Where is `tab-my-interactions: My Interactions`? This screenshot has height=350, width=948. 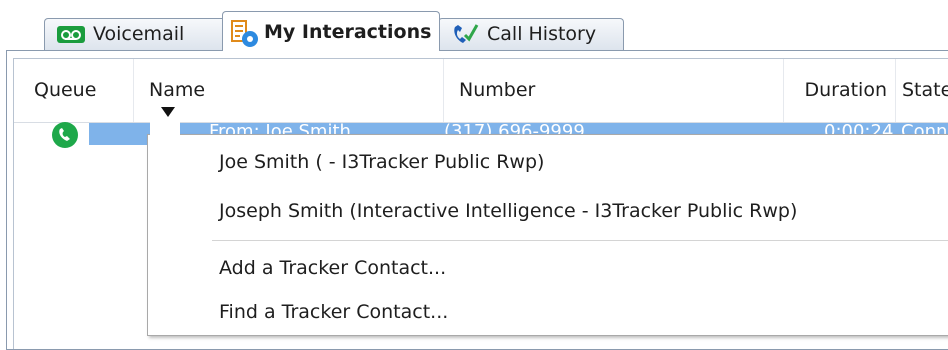 tab-my-interactions: My Interactions is located at coordinates (331, 31).